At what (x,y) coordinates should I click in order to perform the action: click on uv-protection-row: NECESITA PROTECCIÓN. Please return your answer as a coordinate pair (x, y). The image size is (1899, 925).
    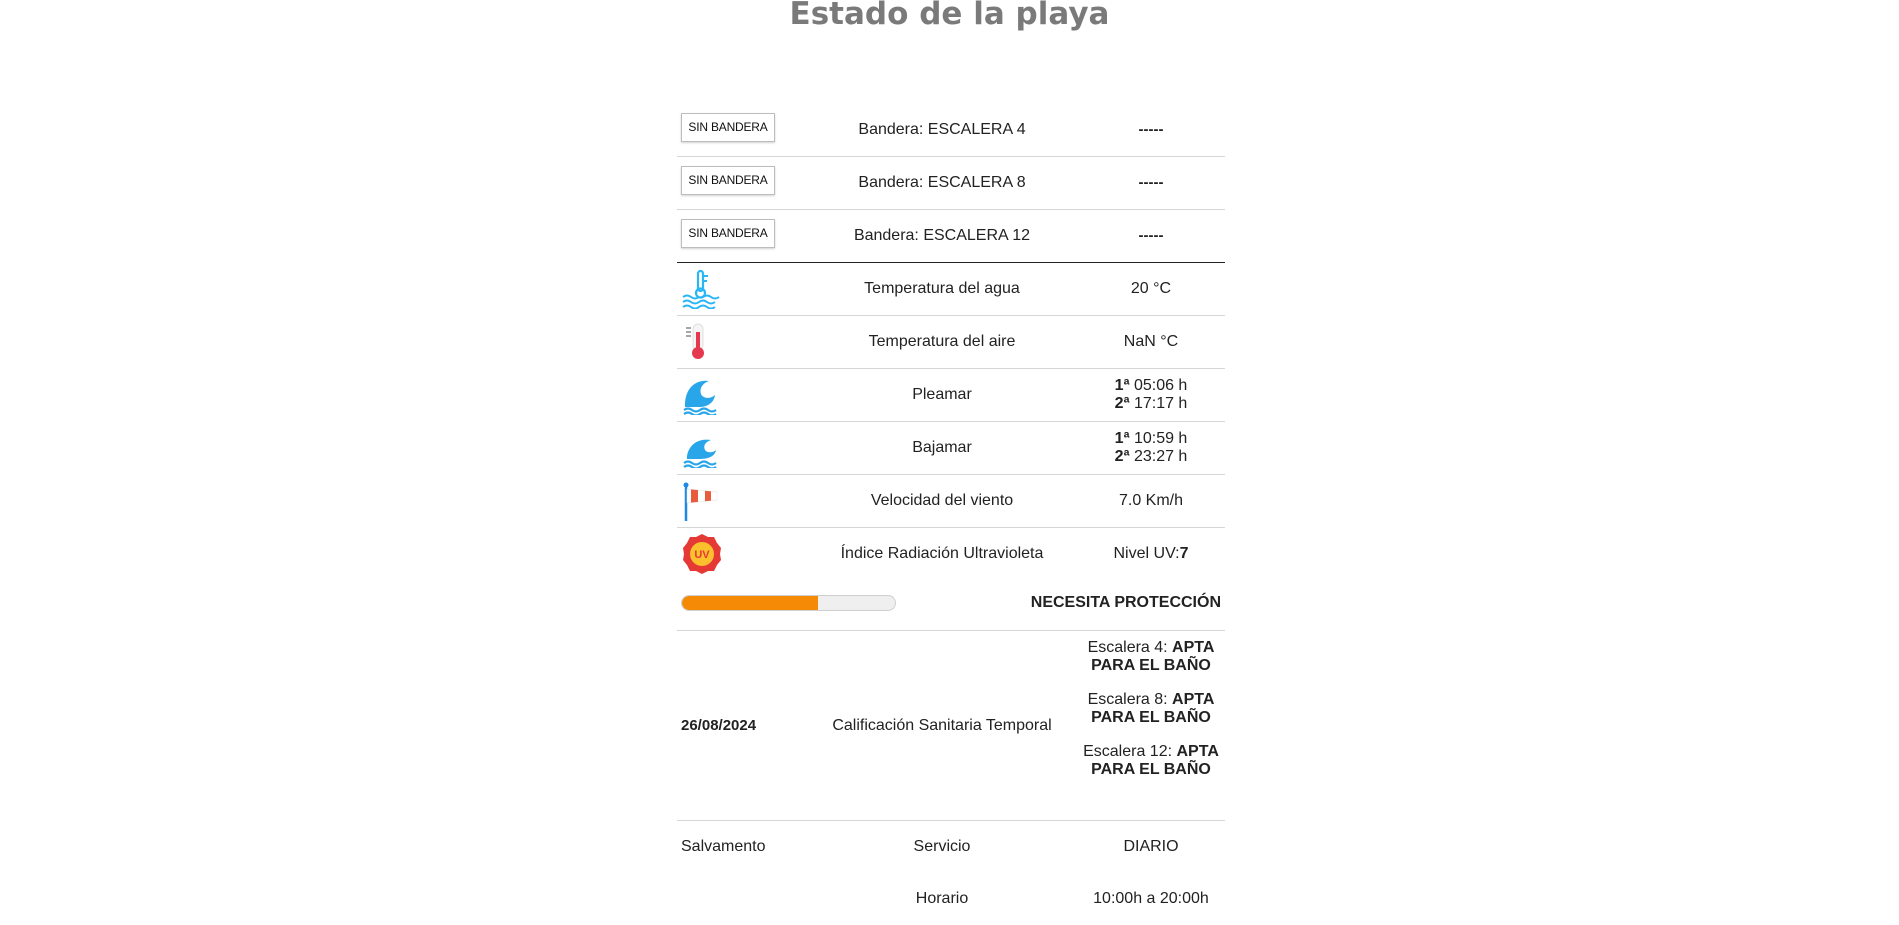
    Looking at the image, I should click on (951, 605).